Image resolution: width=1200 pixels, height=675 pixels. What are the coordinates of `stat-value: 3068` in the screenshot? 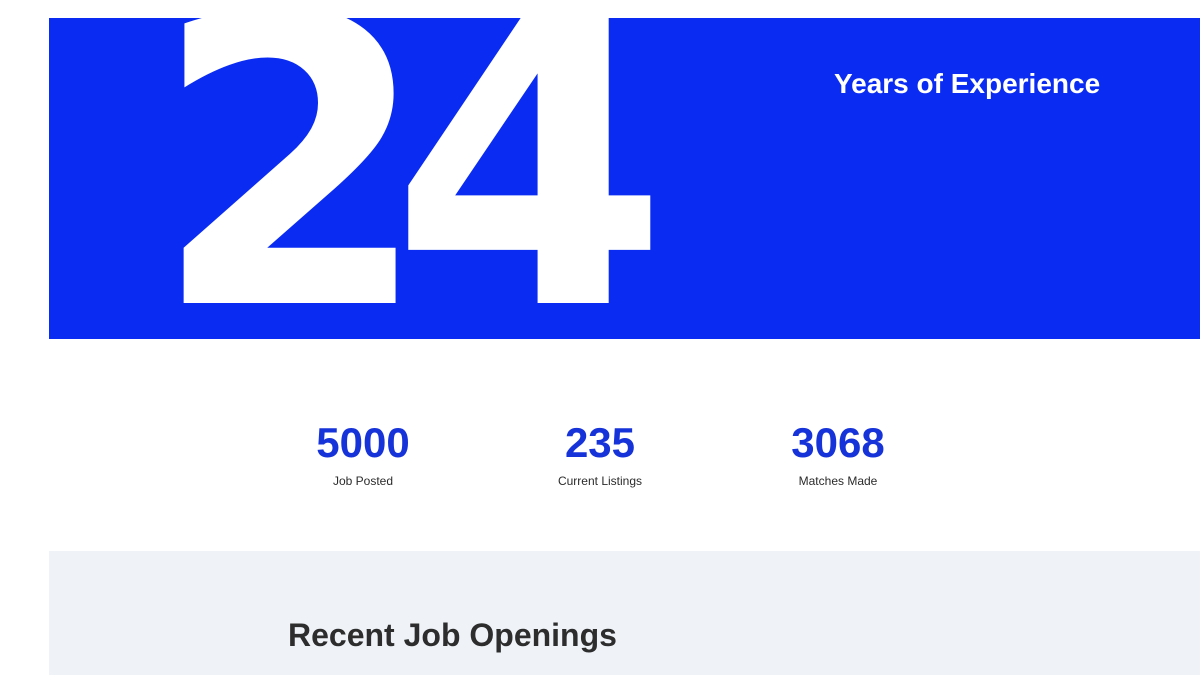 It's located at (838, 442).